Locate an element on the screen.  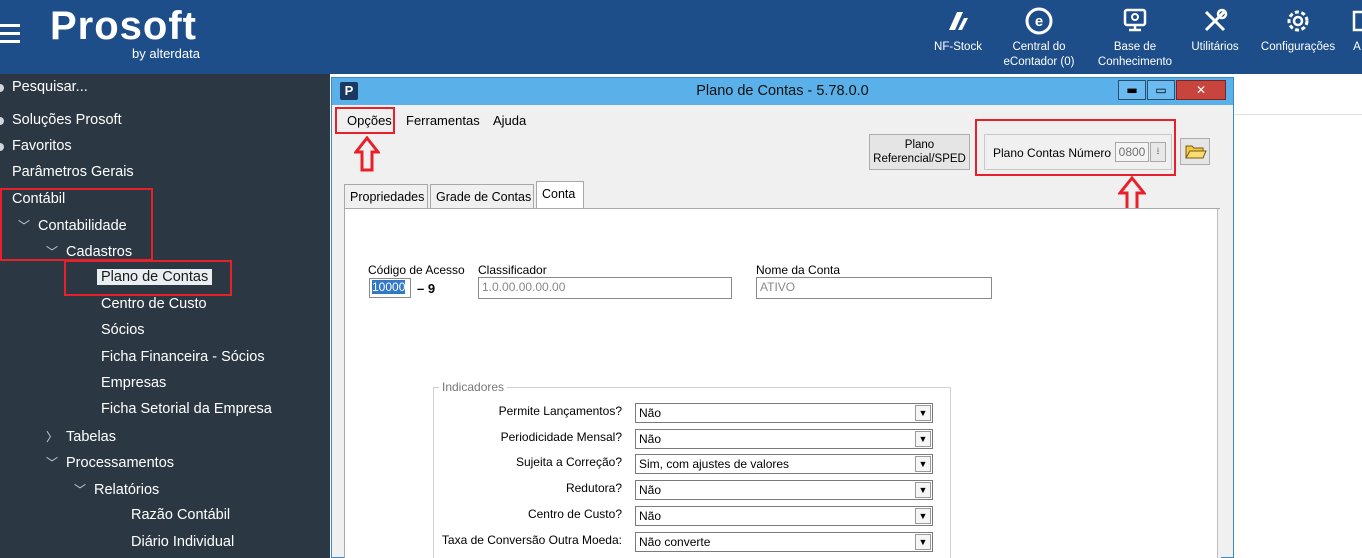
codigo-acesso-input: 10000 is located at coordinates (390, 288).